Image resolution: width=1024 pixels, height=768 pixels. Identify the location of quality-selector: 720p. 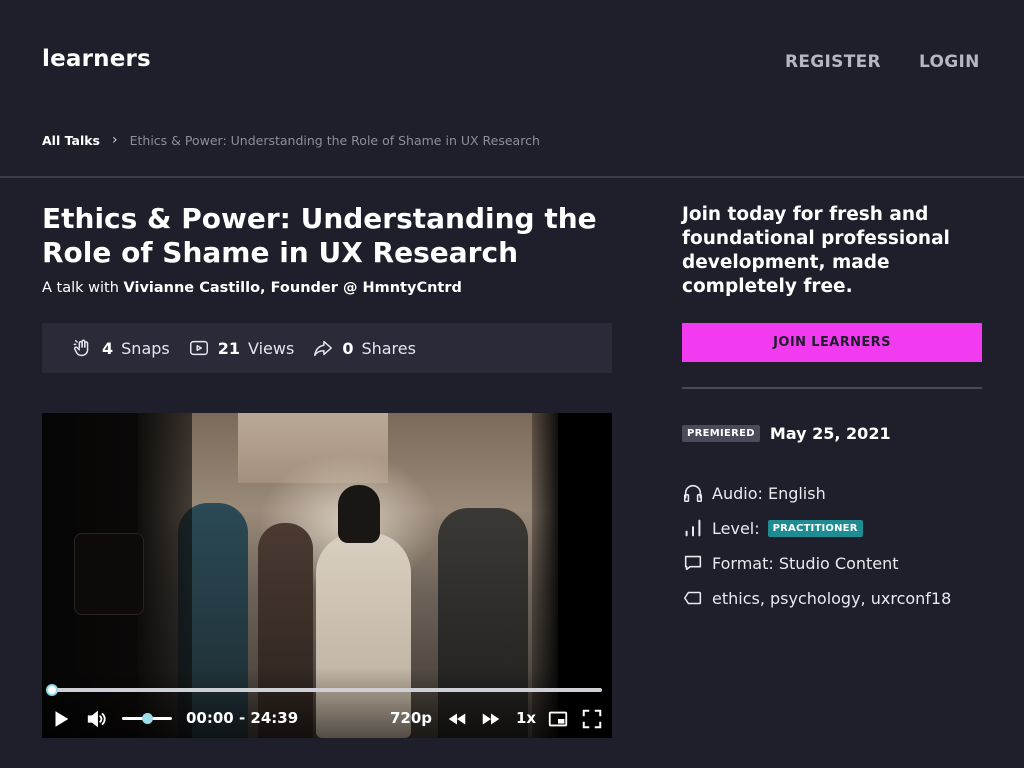
(411, 718).